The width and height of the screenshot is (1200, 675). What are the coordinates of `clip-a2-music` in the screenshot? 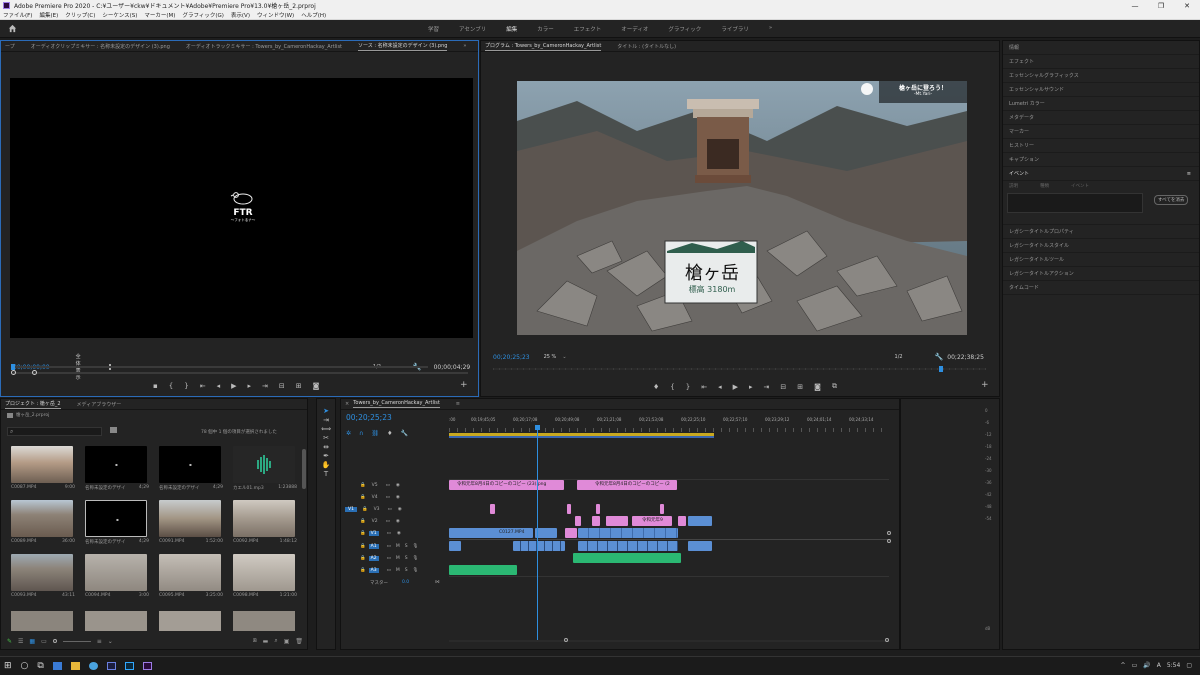 It's located at (627, 558).